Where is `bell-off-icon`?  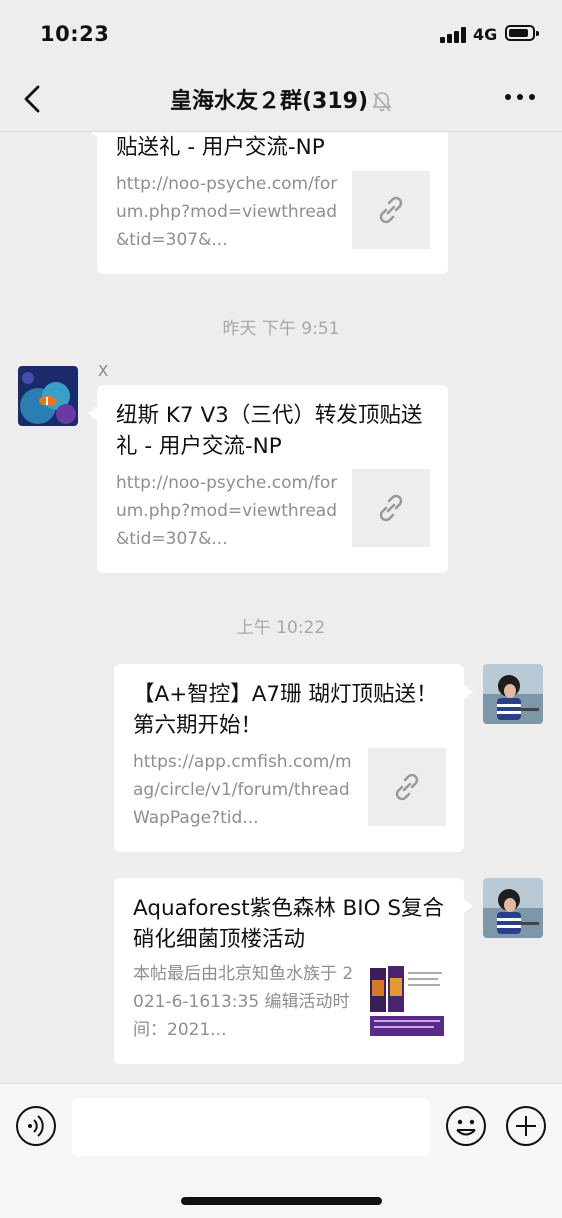 bell-off-icon is located at coordinates (382, 102).